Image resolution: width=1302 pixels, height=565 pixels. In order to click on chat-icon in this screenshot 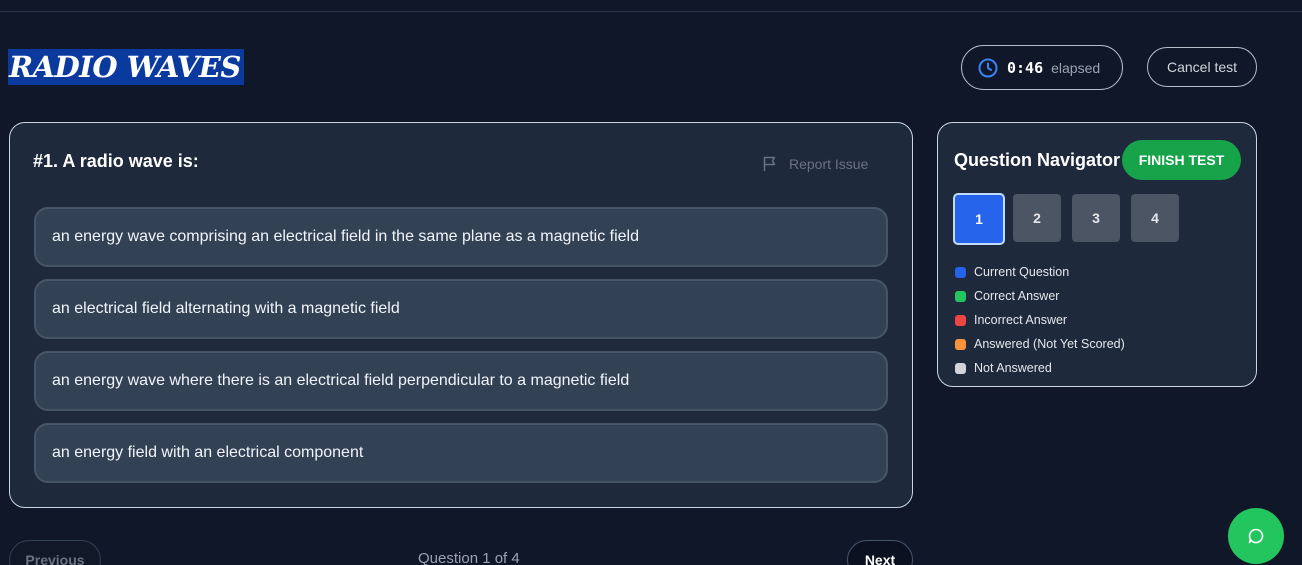, I will do `click(1256, 536)`.